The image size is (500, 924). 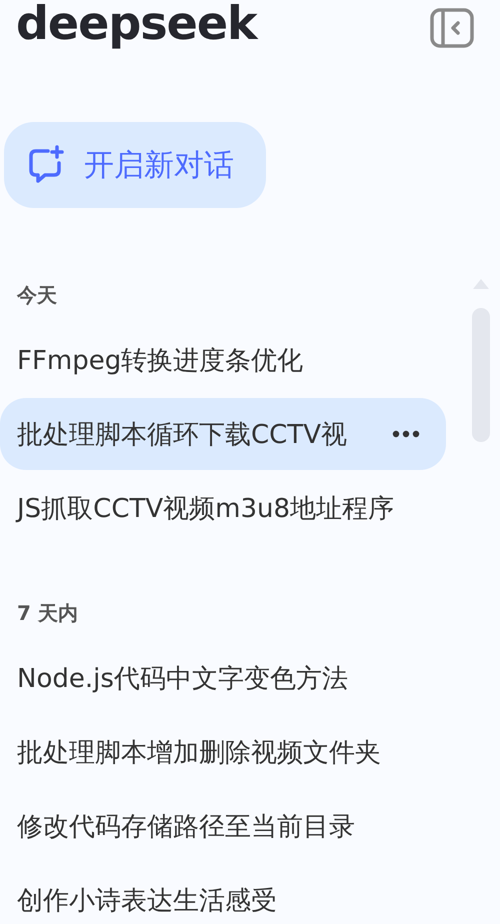 What do you see at coordinates (223, 894) in the screenshot?
I see `chat-history-item: 创作小诗表达生活感受` at bounding box center [223, 894].